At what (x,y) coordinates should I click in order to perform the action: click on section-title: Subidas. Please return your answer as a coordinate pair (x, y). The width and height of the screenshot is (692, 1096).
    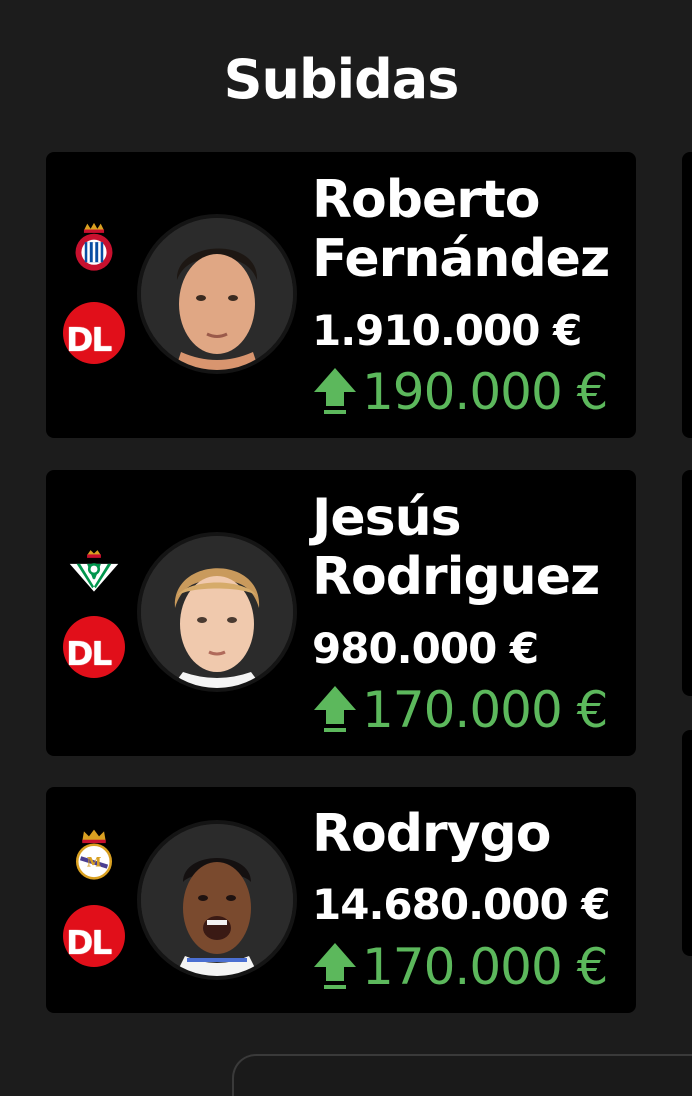
    Looking at the image, I should click on (341, 79).